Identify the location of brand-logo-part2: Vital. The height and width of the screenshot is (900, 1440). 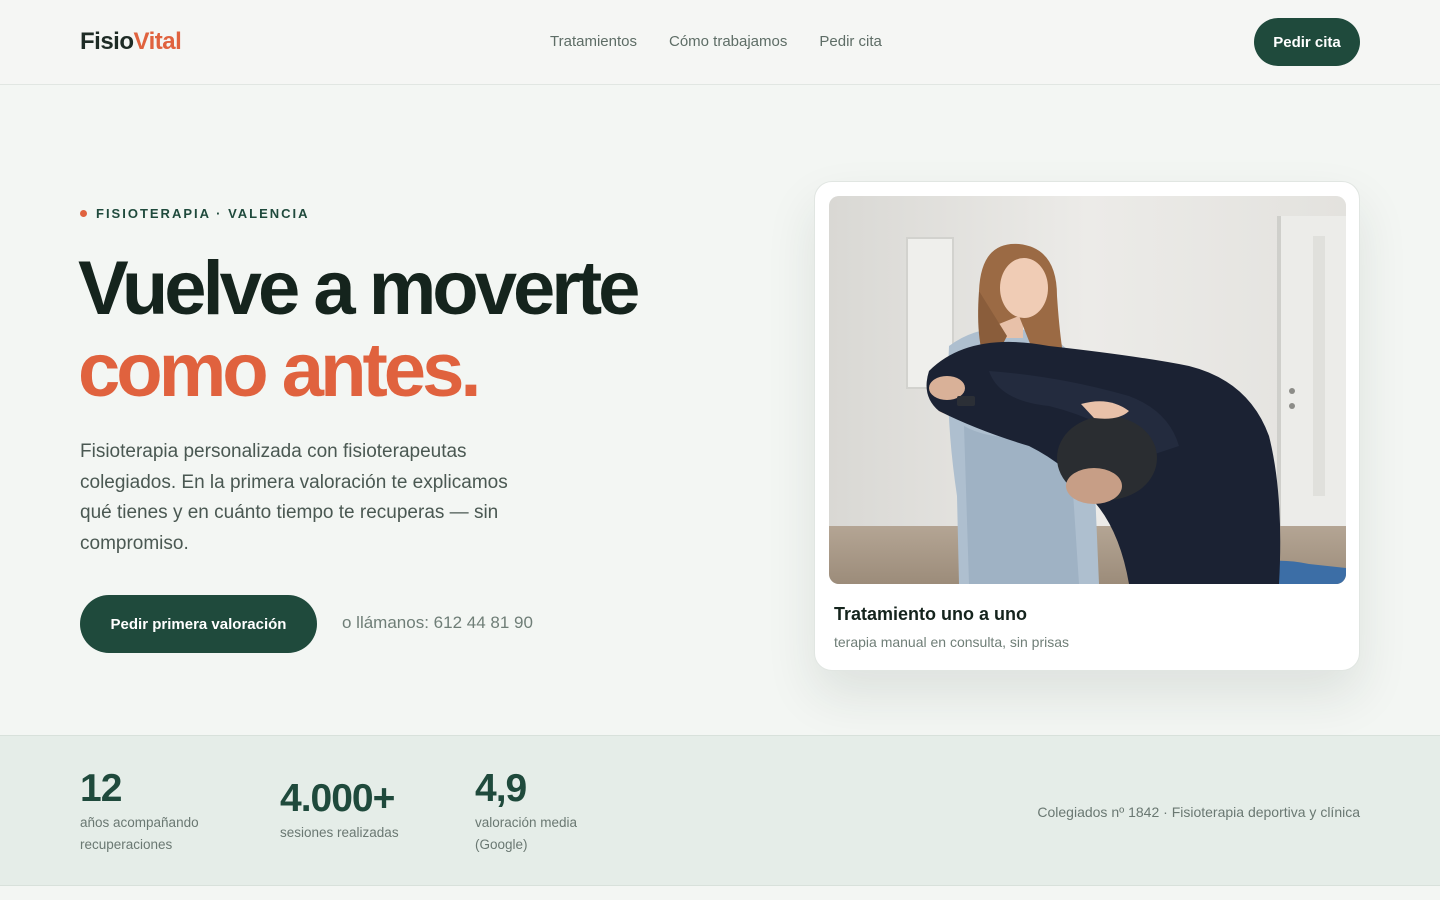
(157, 41).